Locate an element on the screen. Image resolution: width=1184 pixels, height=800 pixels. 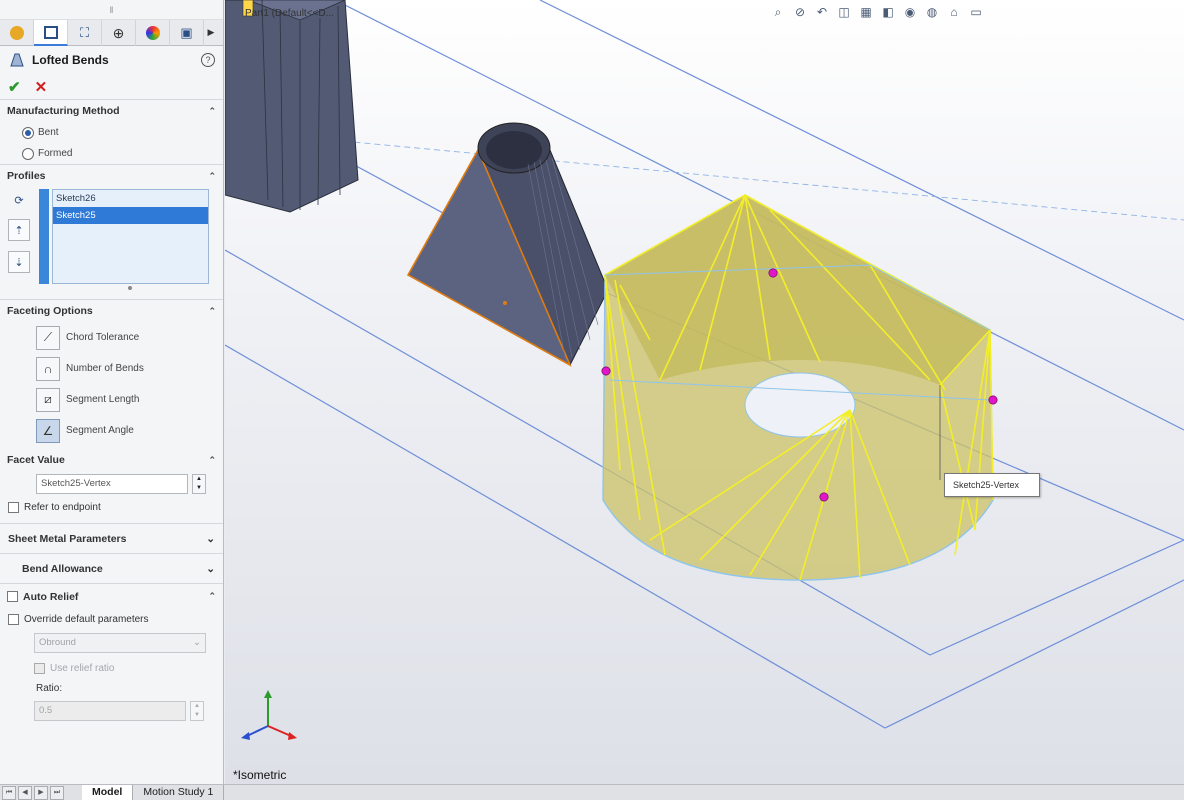
override-default-row: Override default parameters is located at coordinates (111, 619).